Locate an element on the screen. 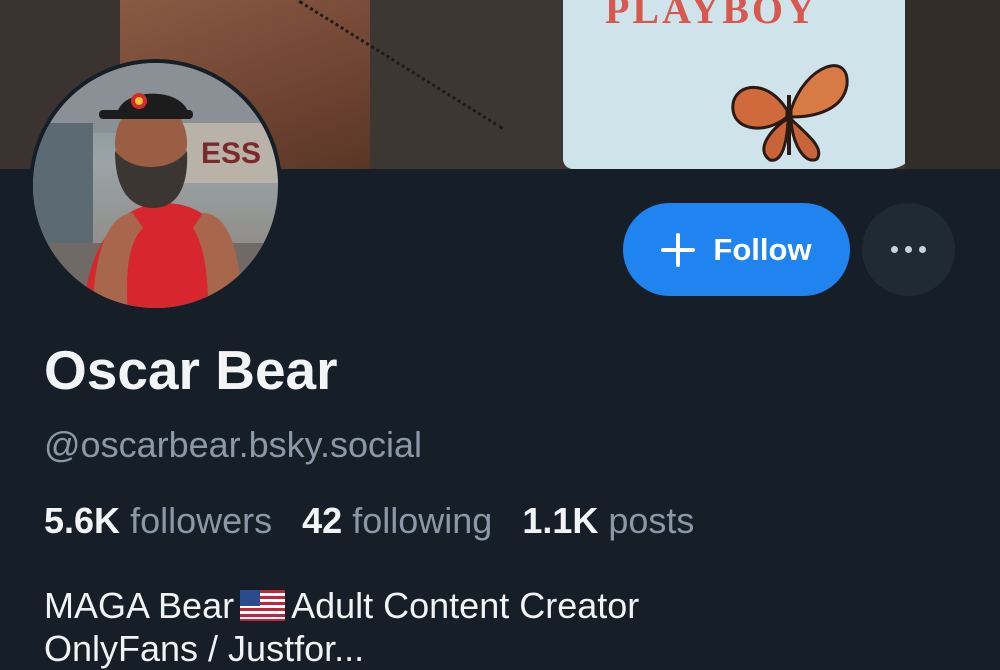 This screenshot has width=1000, height=670. profile-stats: 5.6K followers 42 following 1.1K posts is located at coordinates (379, 521).